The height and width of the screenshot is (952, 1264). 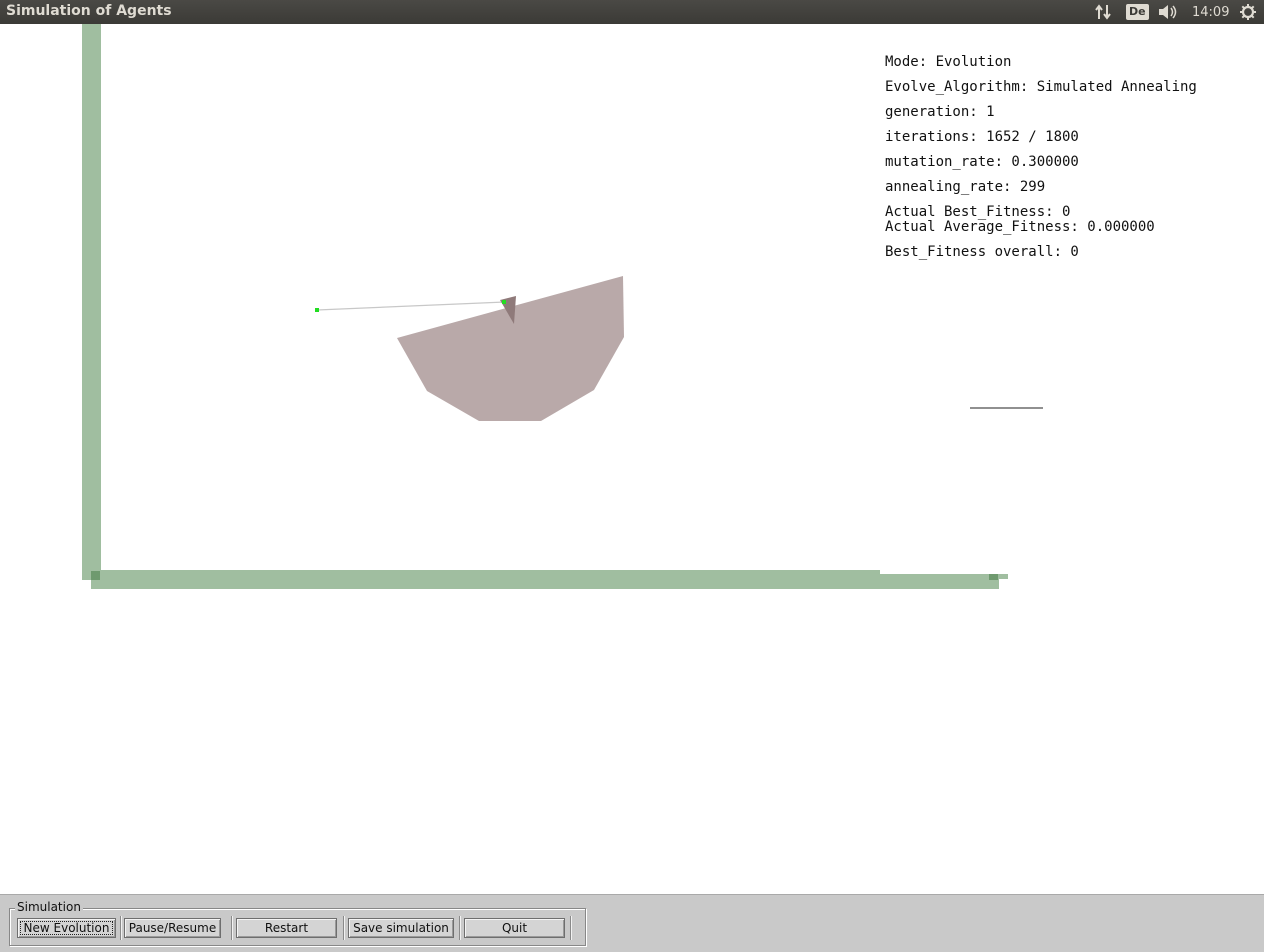 What do you see at coordinates (89, 11) in the screenshot?
I see `window-title: Simulation of Agents` at bounding box center [89, 11].